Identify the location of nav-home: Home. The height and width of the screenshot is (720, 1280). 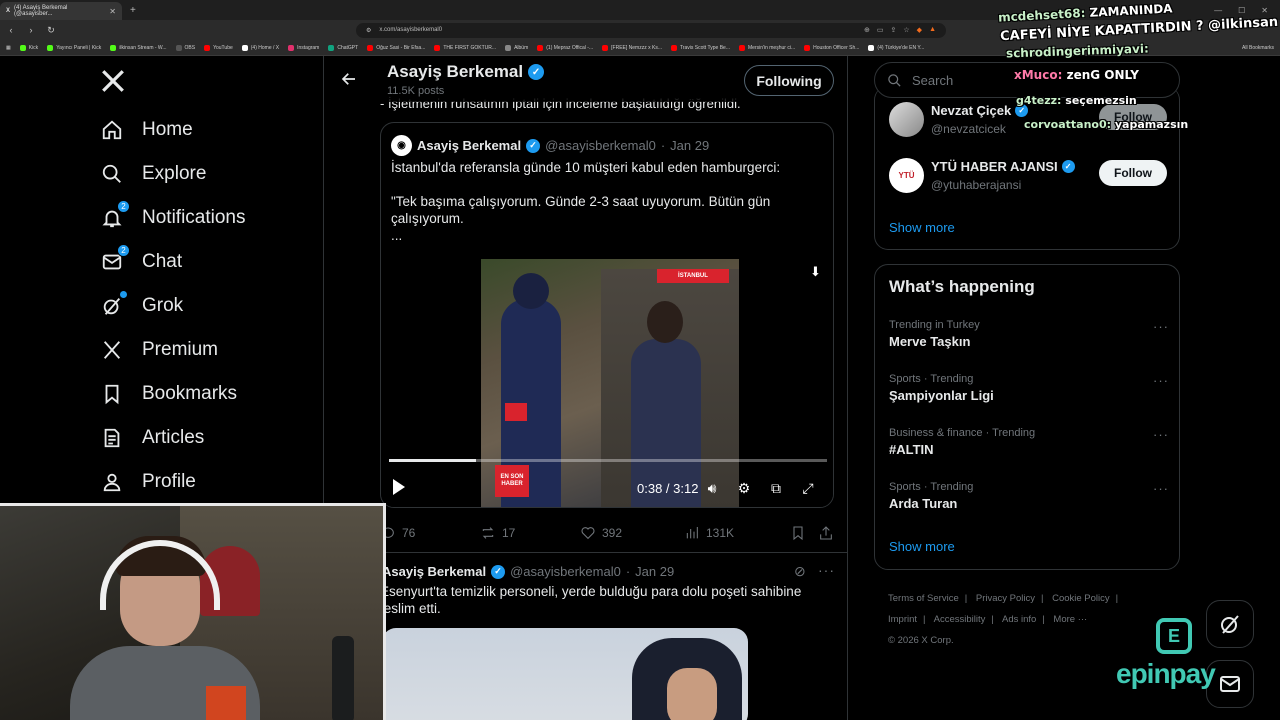
(146, 130).